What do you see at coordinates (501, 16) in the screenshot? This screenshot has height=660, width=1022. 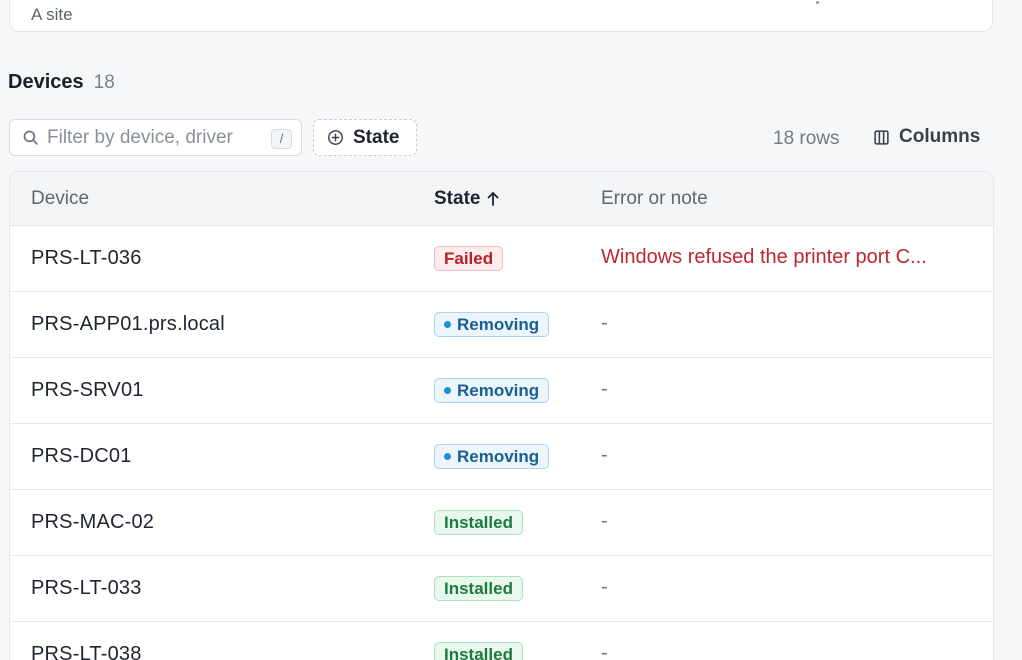 I see `site-card: A site` at bounding box center [501, 16].